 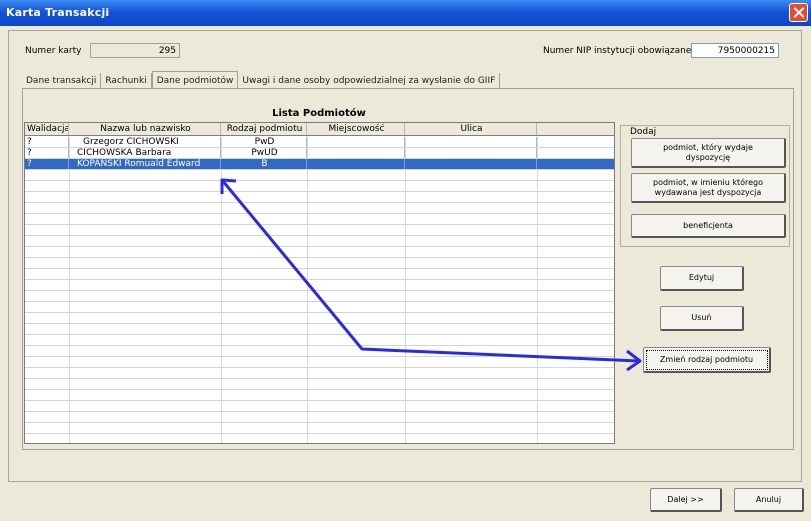 What do you see at coordinates (708, 147) in the screenshot?
I see `add-ordering-party-line1: podmiot, który wydaje` at bounding box center [708, 147].